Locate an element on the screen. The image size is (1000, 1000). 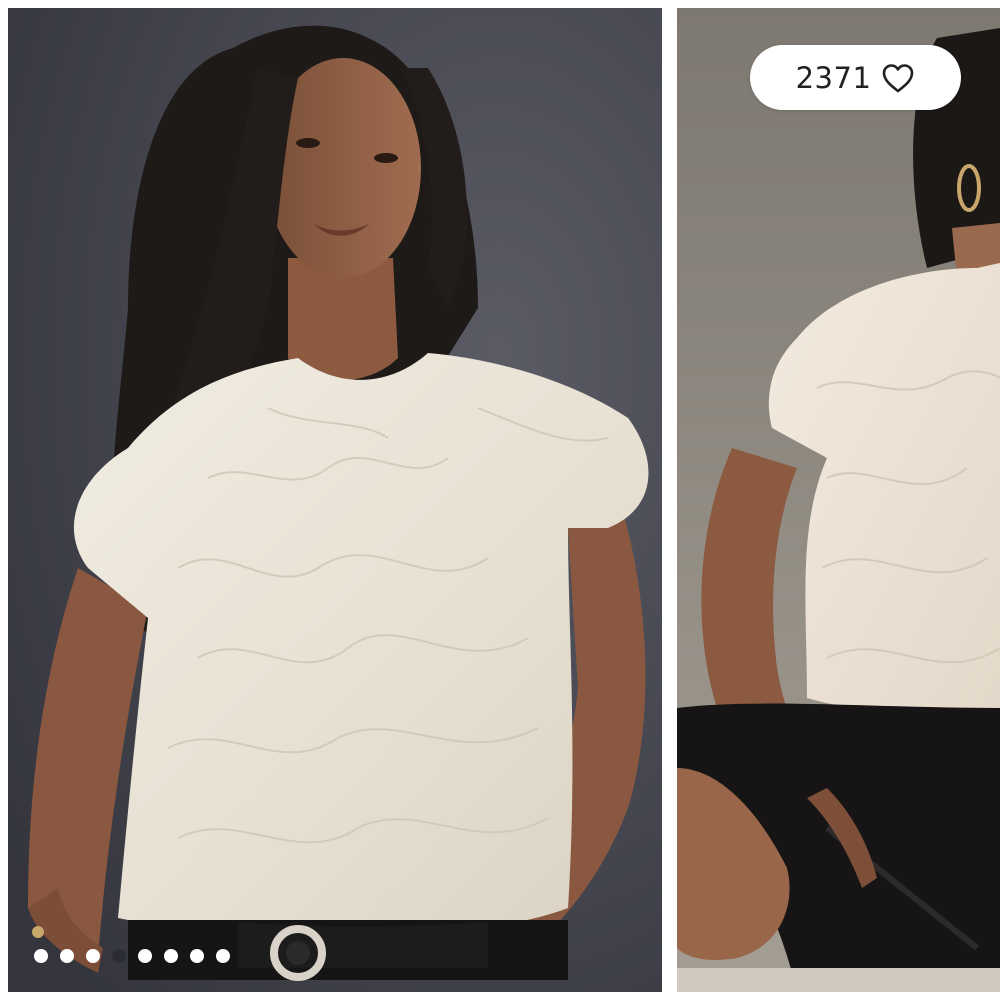
carousel-dot-4-active is located at coordinates (119, 956).